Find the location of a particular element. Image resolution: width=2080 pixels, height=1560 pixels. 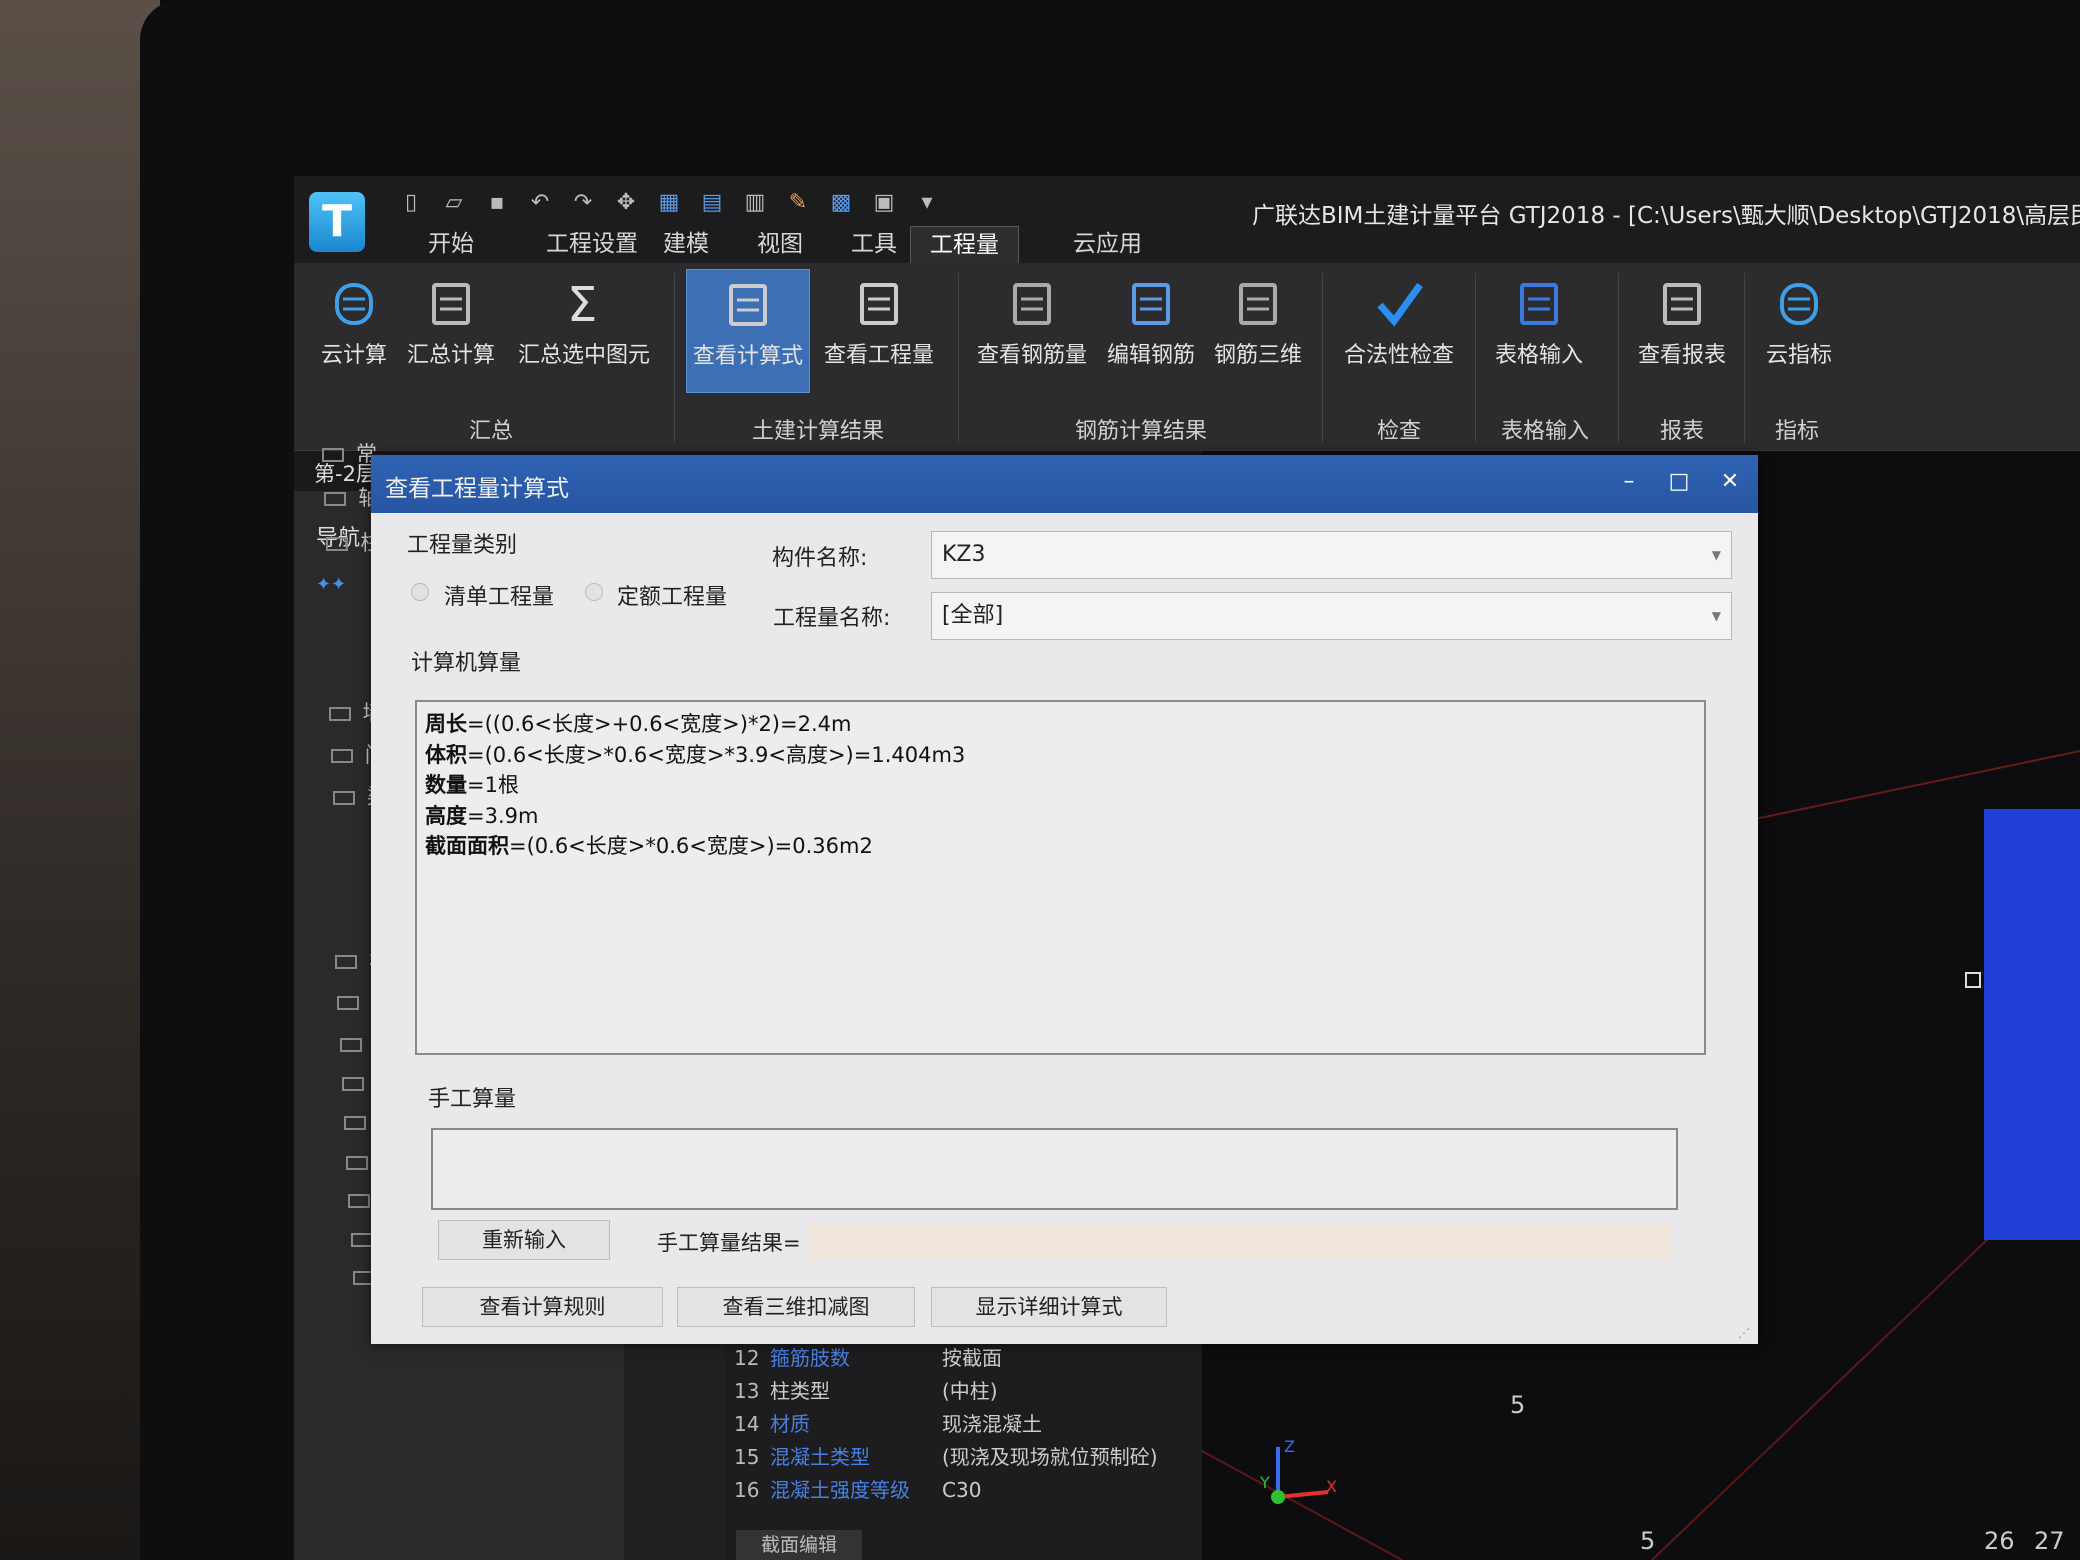

column-3d is located at coordinates (2032, 1024).